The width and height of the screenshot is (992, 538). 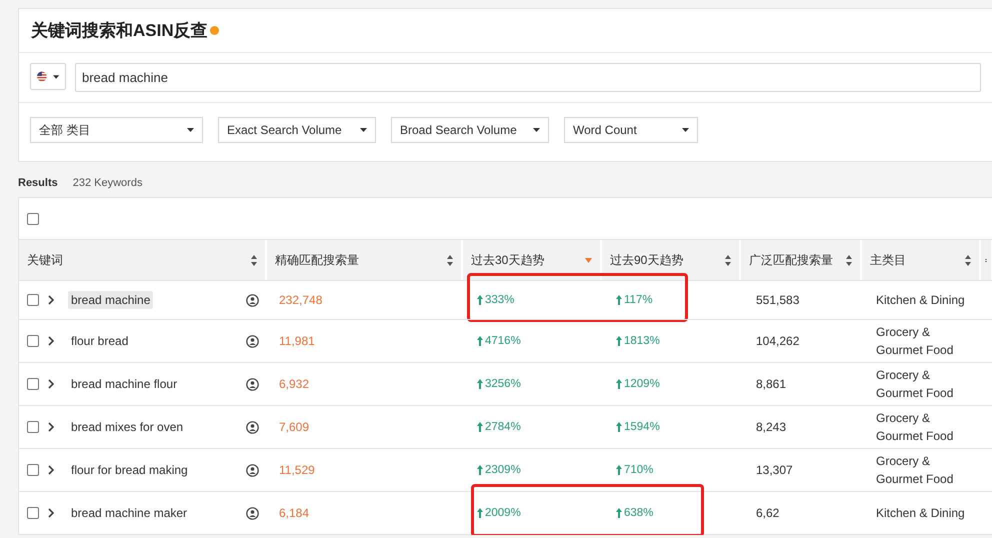 I want to click on trend-cell: 2784%, so click(x=532, y=427).